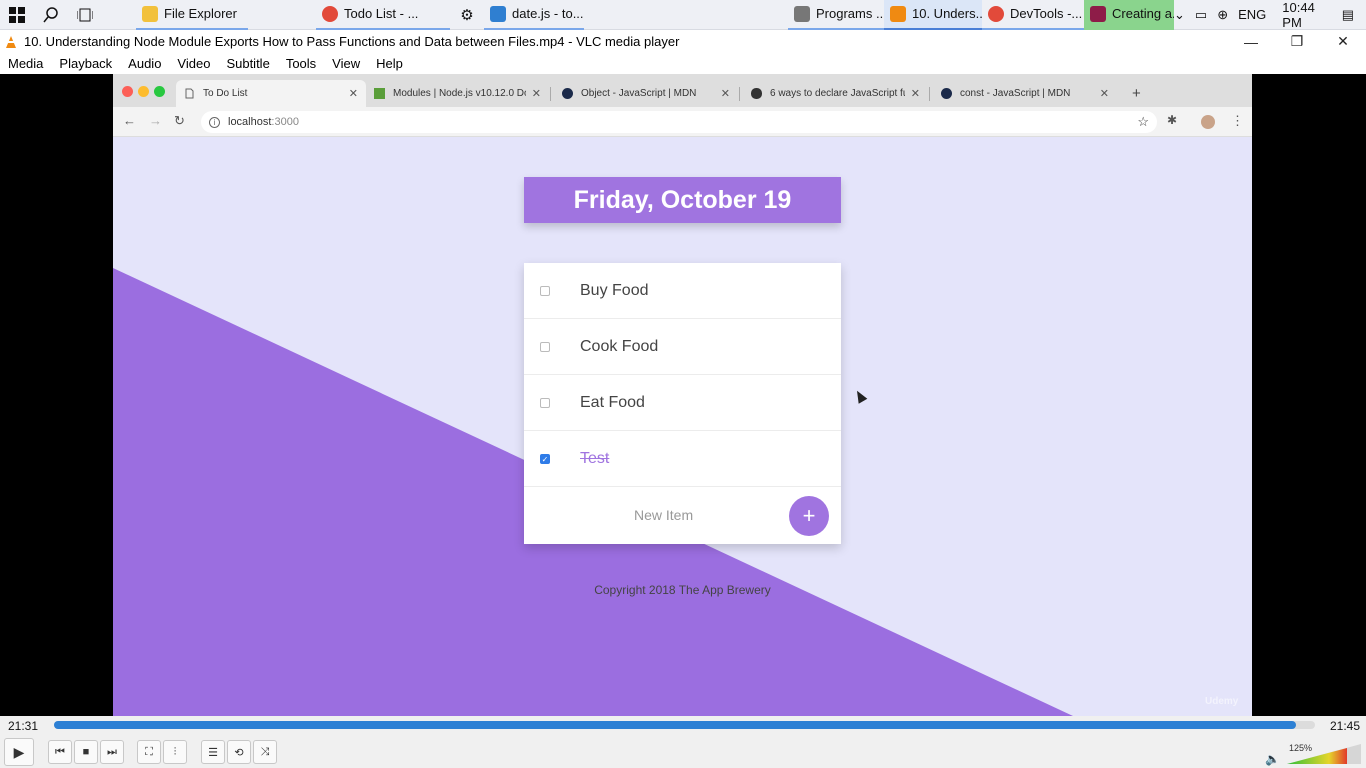  Describe the element at coordinates (11, 41) in the screenshot. I see `vlc-cone-icon` at that location.